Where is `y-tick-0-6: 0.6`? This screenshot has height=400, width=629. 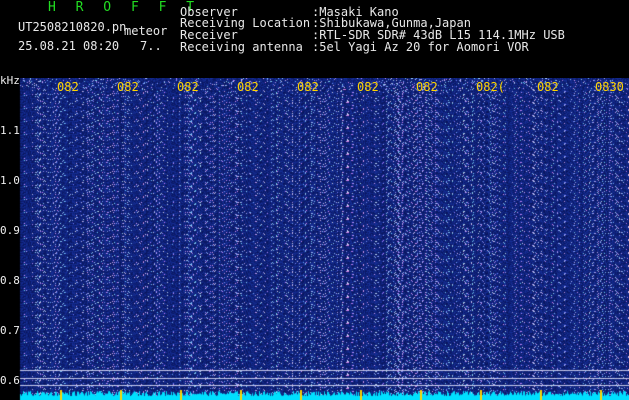
y-tick-0-6: 0.6 is located at coordinates (10, 380).